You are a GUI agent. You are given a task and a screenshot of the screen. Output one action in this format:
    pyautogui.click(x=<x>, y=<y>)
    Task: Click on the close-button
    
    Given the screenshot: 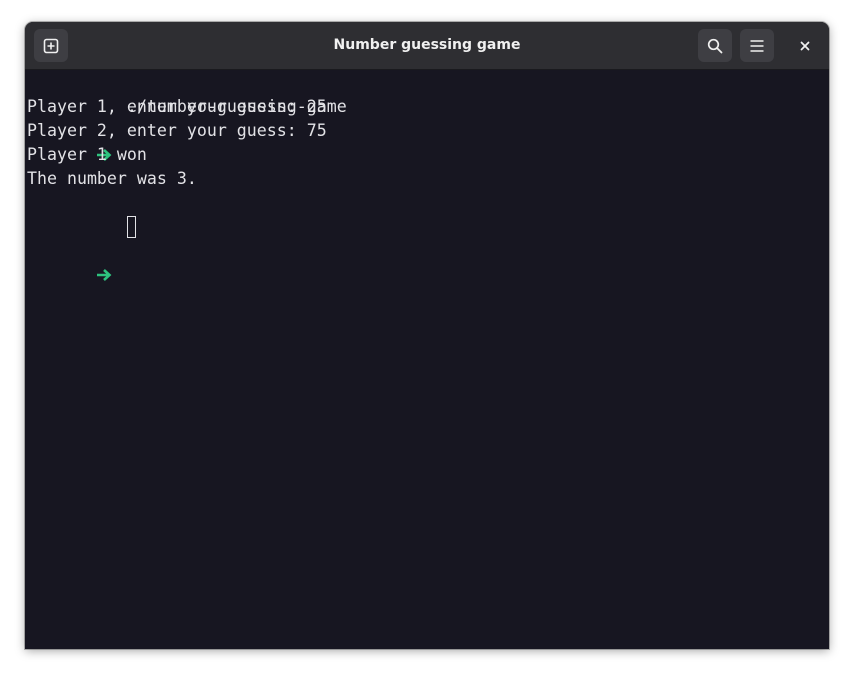 What is the action you would take?
    pyautogui.click(x=805, y=45)
    